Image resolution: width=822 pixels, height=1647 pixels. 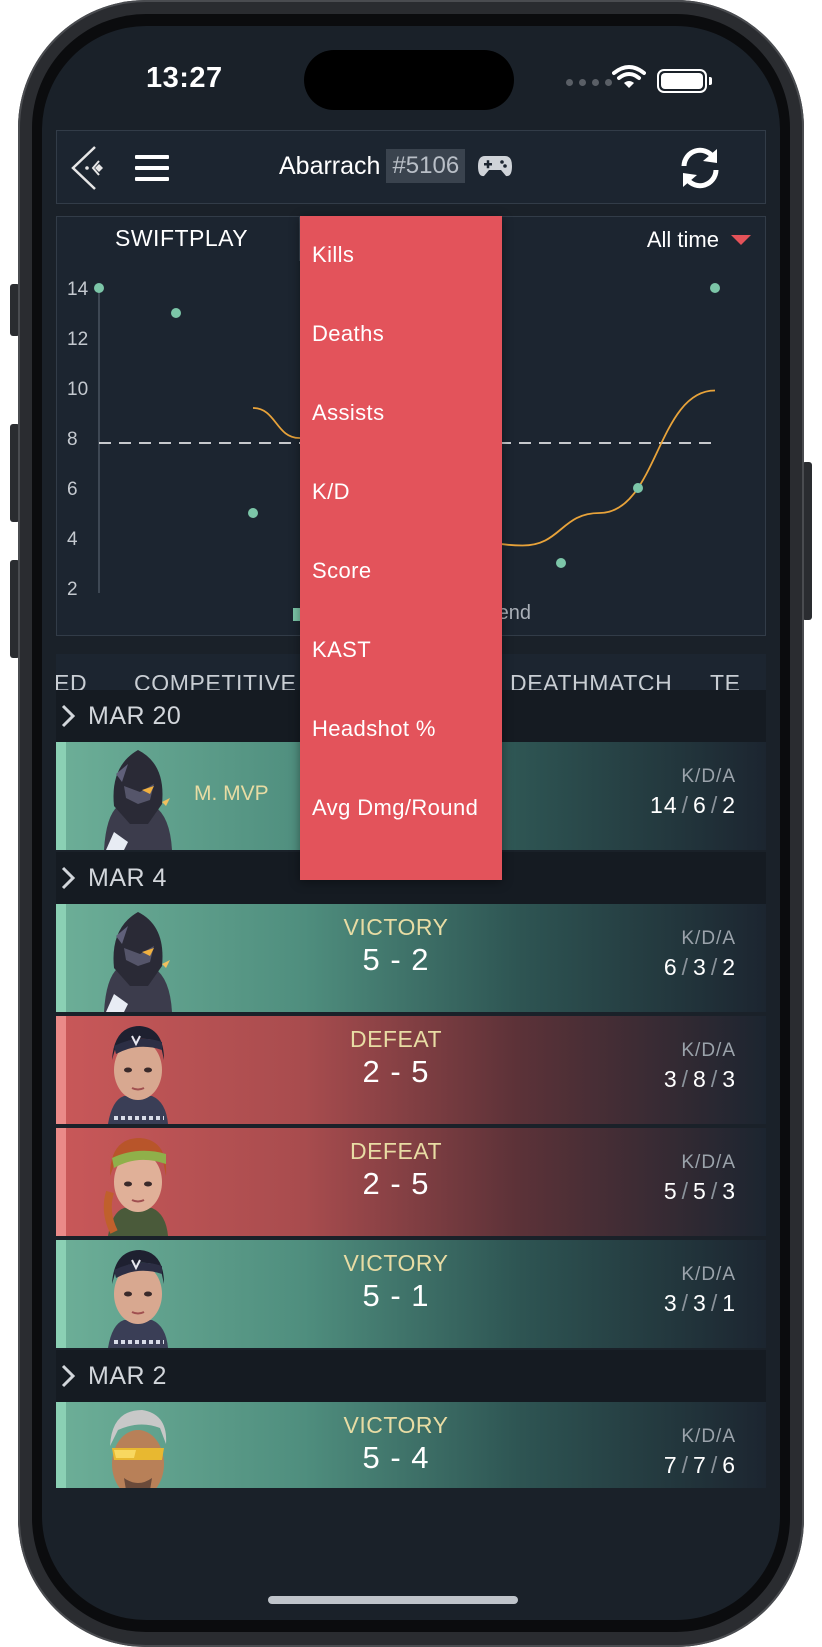 What do you see at coordinates (374, 729) in the screenshot?
I see `stat-option-headshot: Headshot %` at bounding box center [374, 729].